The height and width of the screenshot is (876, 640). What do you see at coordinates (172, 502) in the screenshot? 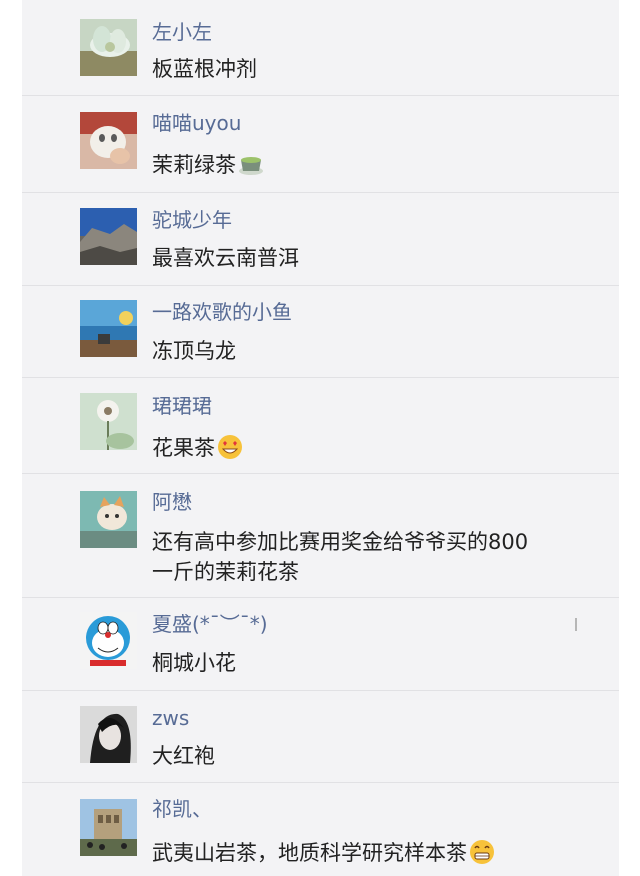
I see `commenter-name: 阿懋` at bounding box center [172, 502].